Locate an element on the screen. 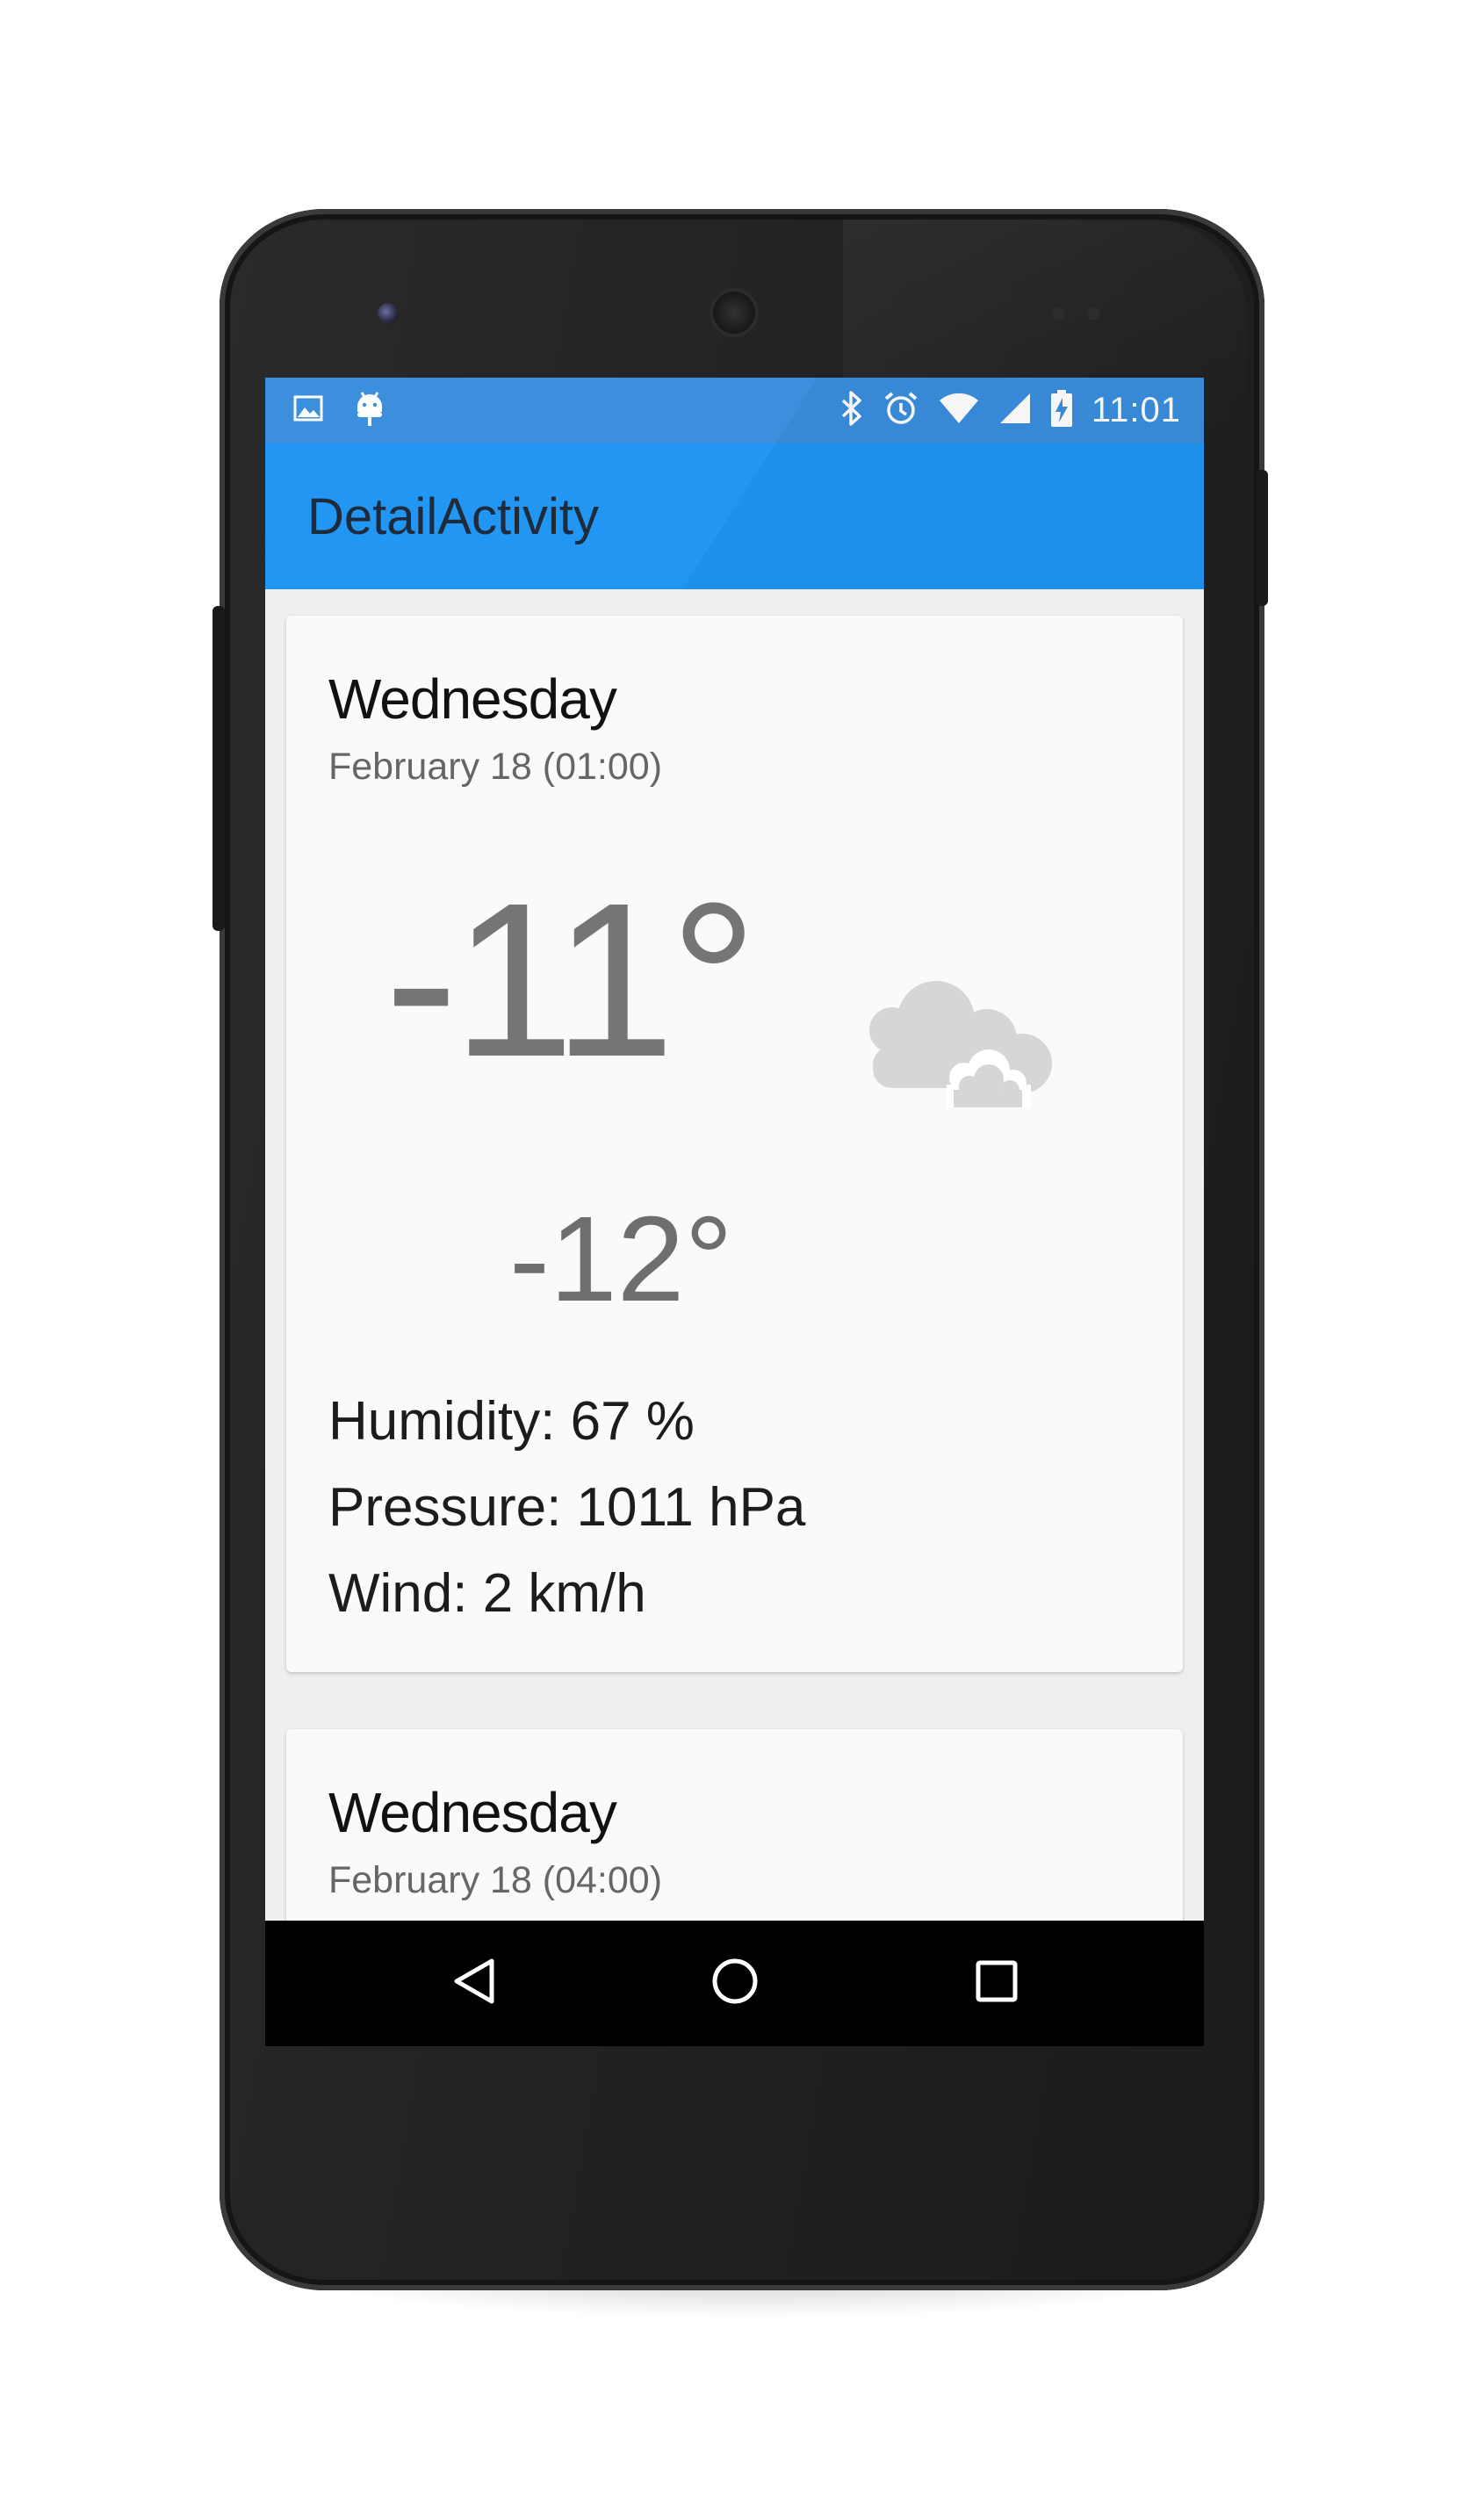 The height and width of the screenshot is (2509, 1484). navigation-bar is located at coordinates (734, 1983).